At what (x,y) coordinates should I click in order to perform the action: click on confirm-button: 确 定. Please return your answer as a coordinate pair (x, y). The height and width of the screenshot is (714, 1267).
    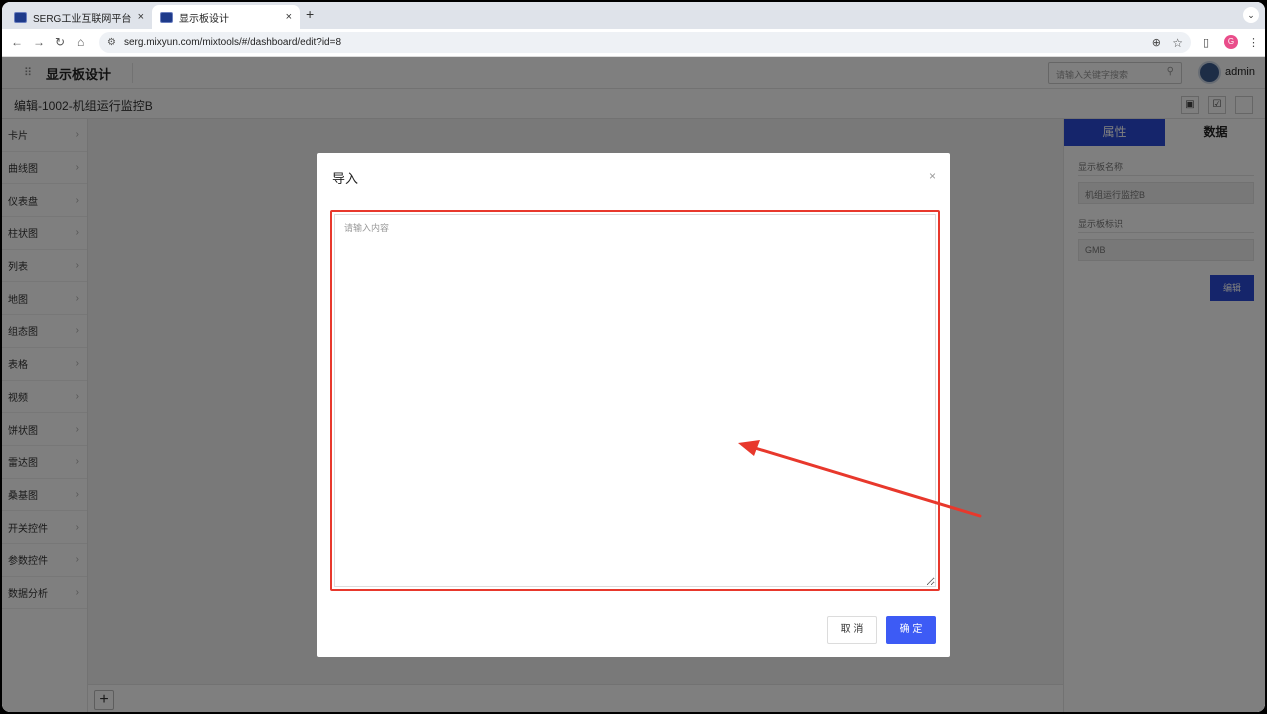
    Looking at the image, I should click on (911, 630).